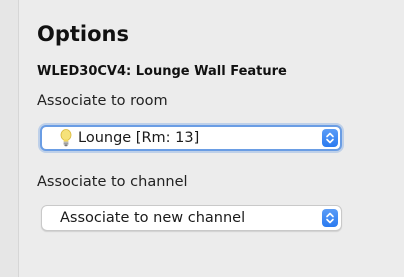  I want to click on room-select: Lounge [Rm: 13], so click(191, 138).